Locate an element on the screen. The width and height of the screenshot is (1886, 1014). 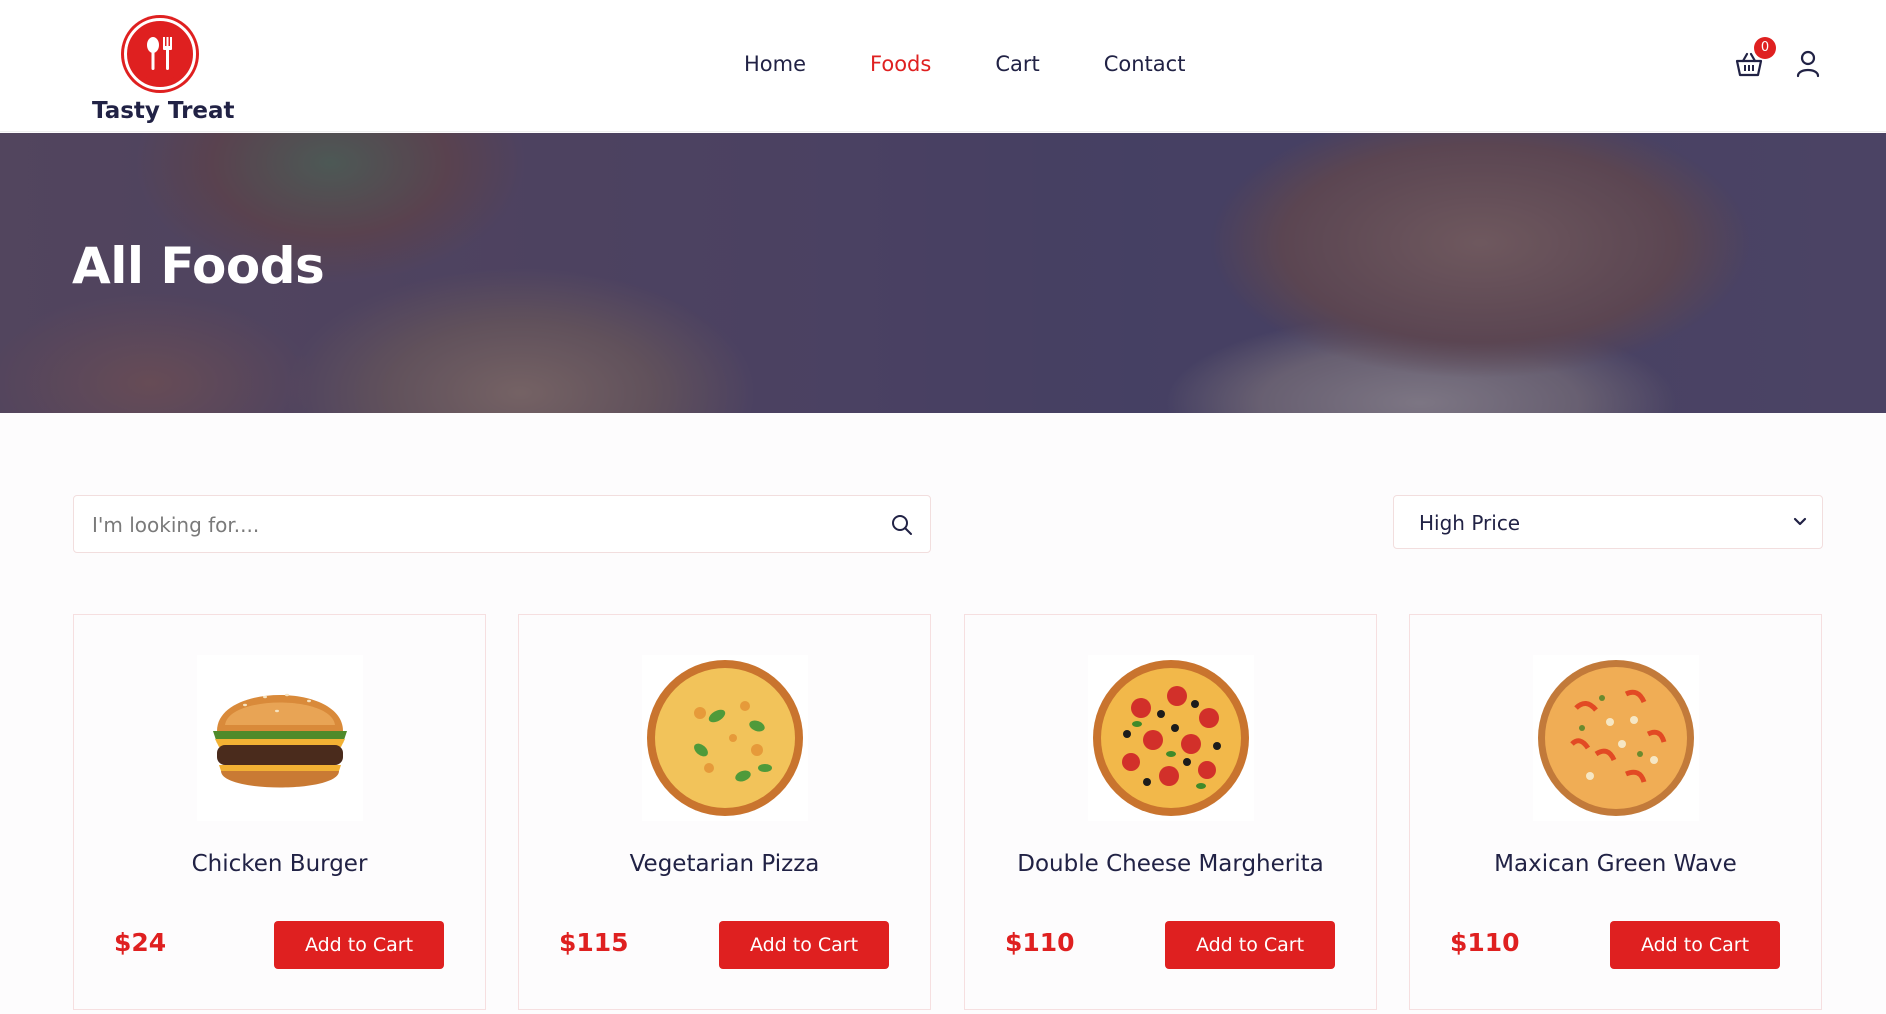
logo: Tasty Treat is located at coordinates (163, 71).